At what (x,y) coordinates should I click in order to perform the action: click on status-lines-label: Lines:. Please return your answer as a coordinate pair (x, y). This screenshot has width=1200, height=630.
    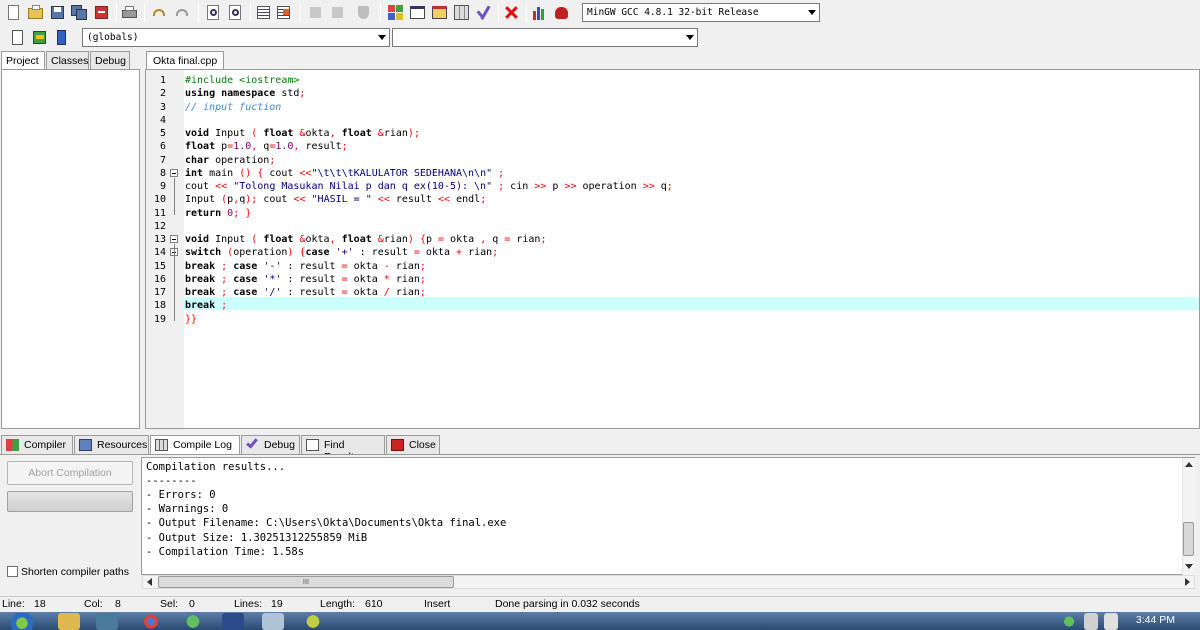
    Looking at the image, I should click on (248, 604).